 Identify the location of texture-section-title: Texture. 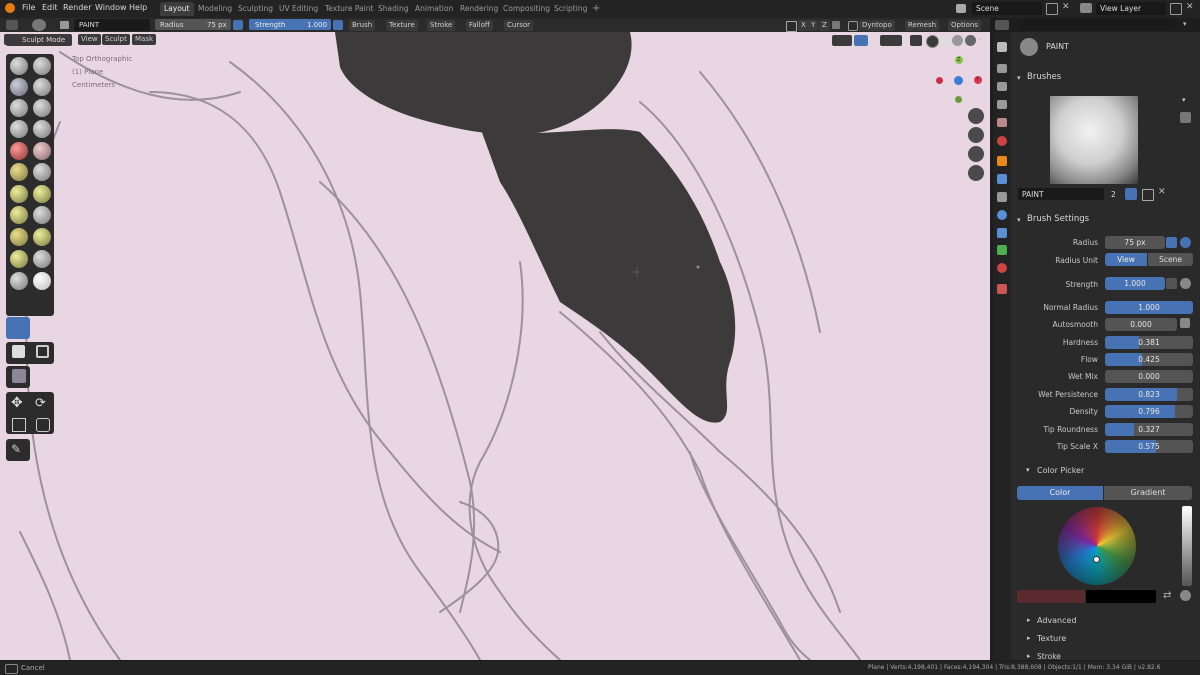
(1051, 638).